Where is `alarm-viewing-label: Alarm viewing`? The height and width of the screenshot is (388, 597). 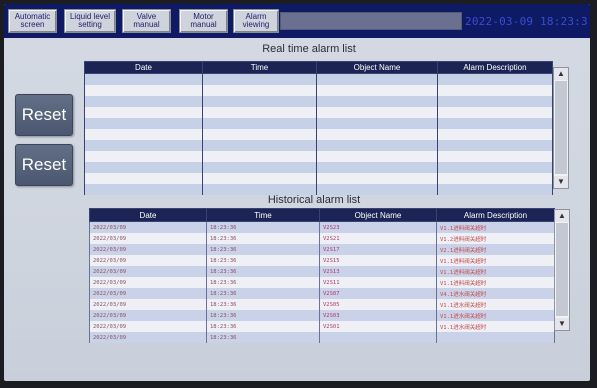
alarm-viewing-label: Alarm viewing is located at coordinates (256, 20).